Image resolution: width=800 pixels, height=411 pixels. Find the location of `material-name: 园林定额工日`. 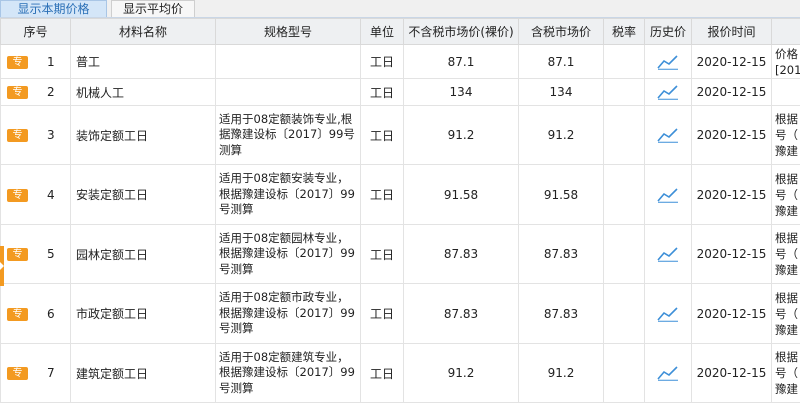

material-name: 园林定额工日 is located at coordinates (143, 254).